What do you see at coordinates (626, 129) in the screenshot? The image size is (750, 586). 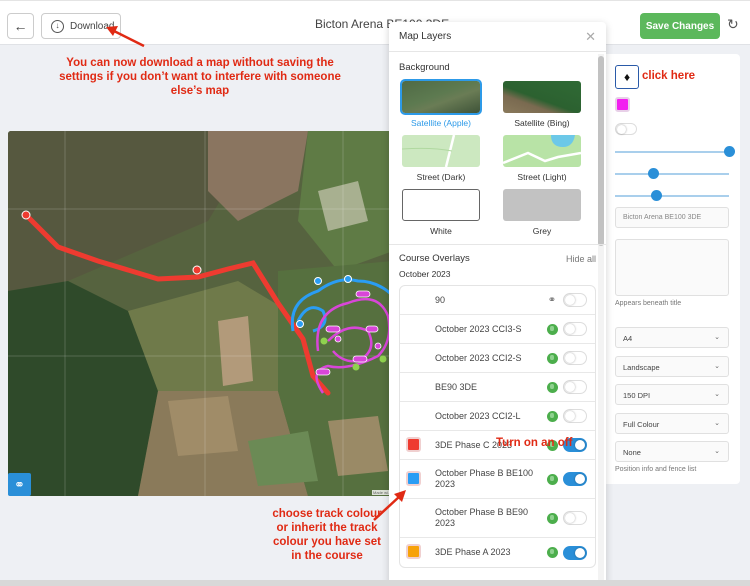 I see `settings-toggle` at bounding box center [626, 129].